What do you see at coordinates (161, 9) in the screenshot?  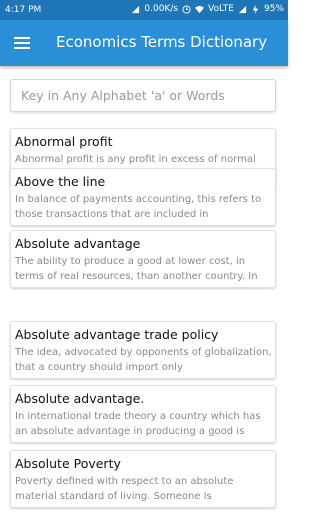 I see `net-speed: 0.00K/s` at bounding box center [161, 9].